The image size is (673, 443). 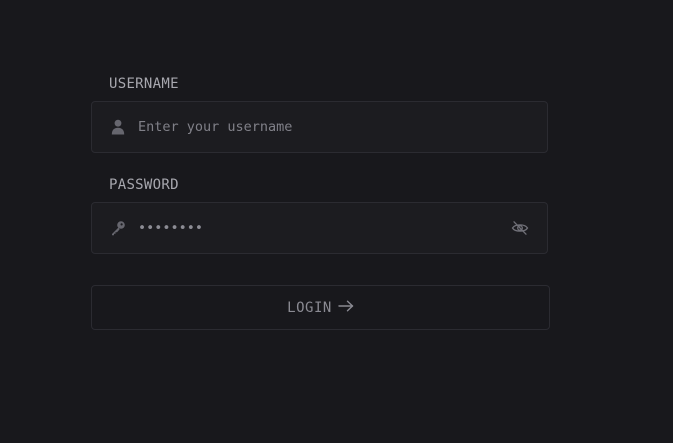 I want to click on username-input, so click(x=318, y=127).